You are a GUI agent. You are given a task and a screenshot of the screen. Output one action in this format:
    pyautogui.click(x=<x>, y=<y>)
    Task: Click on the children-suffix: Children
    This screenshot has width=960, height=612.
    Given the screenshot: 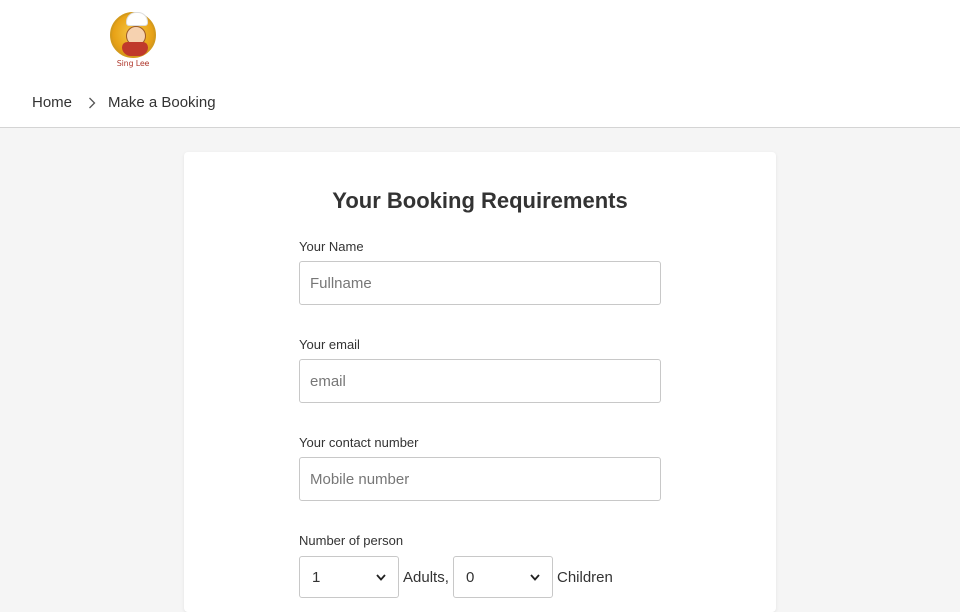 What is the action you would take?
    pyautogui.click(x=585, y=577)
    